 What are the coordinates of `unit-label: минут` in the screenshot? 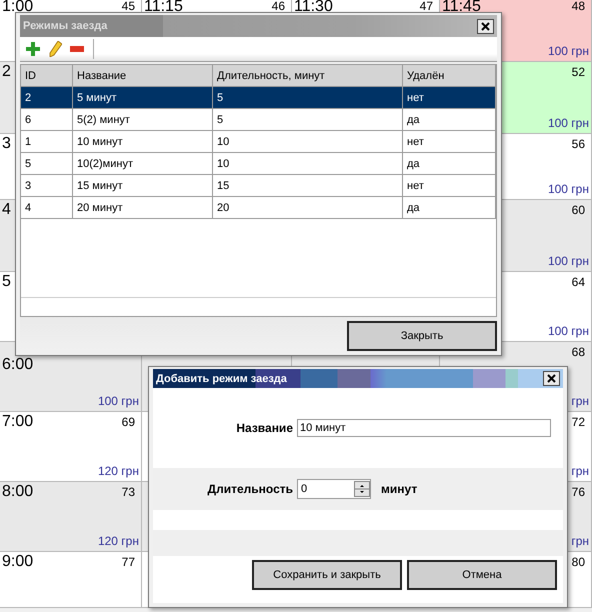 It's located at (399, 489).